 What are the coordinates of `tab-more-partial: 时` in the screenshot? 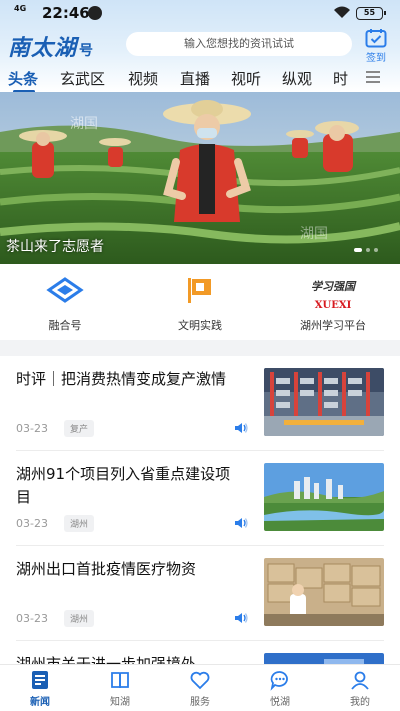 It's located at (340, 78).